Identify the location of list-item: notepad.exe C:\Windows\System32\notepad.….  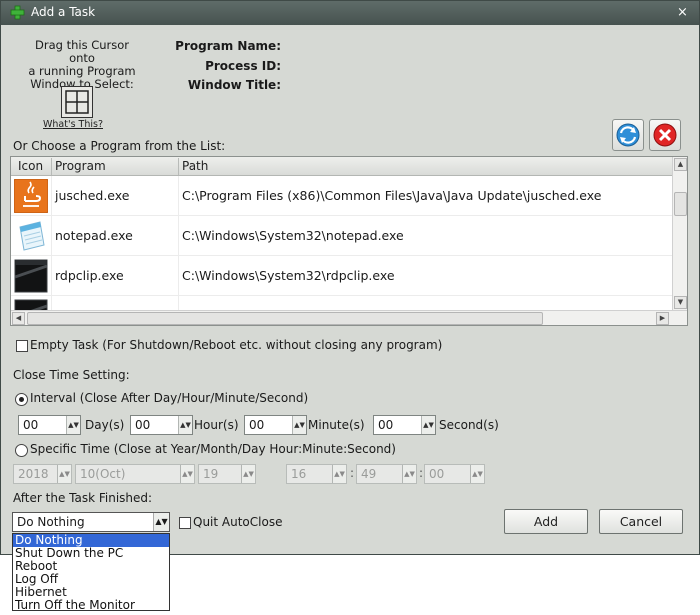
(342, 236).